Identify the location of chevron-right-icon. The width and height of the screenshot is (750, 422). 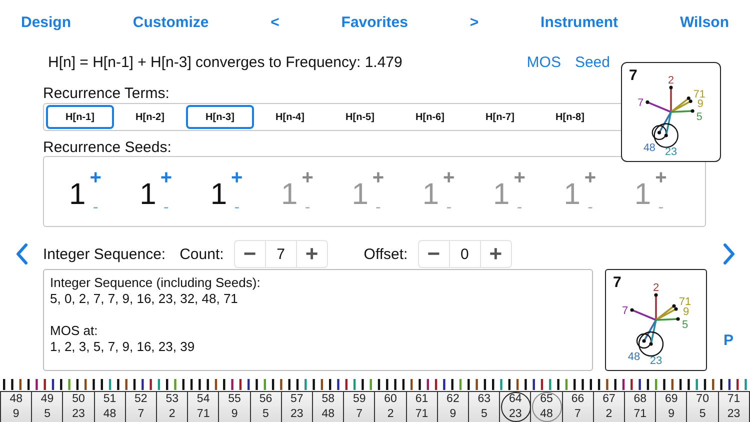
(729, 254).